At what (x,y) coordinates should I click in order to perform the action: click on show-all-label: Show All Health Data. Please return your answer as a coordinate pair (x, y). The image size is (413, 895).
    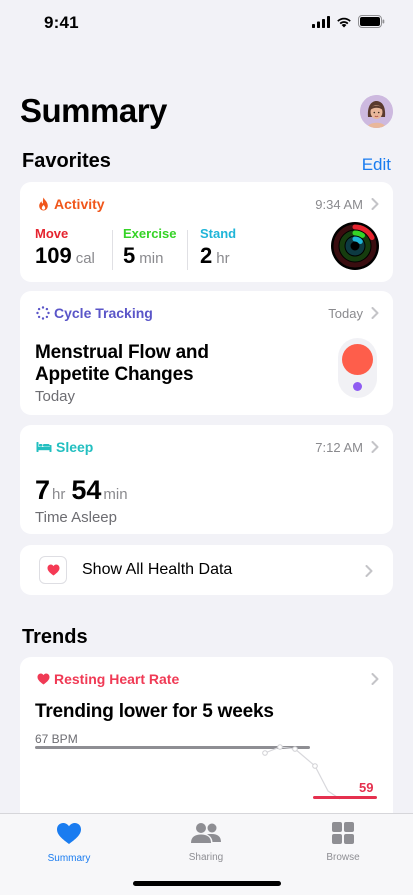
    Looking at the image, I should click on (157, 569).